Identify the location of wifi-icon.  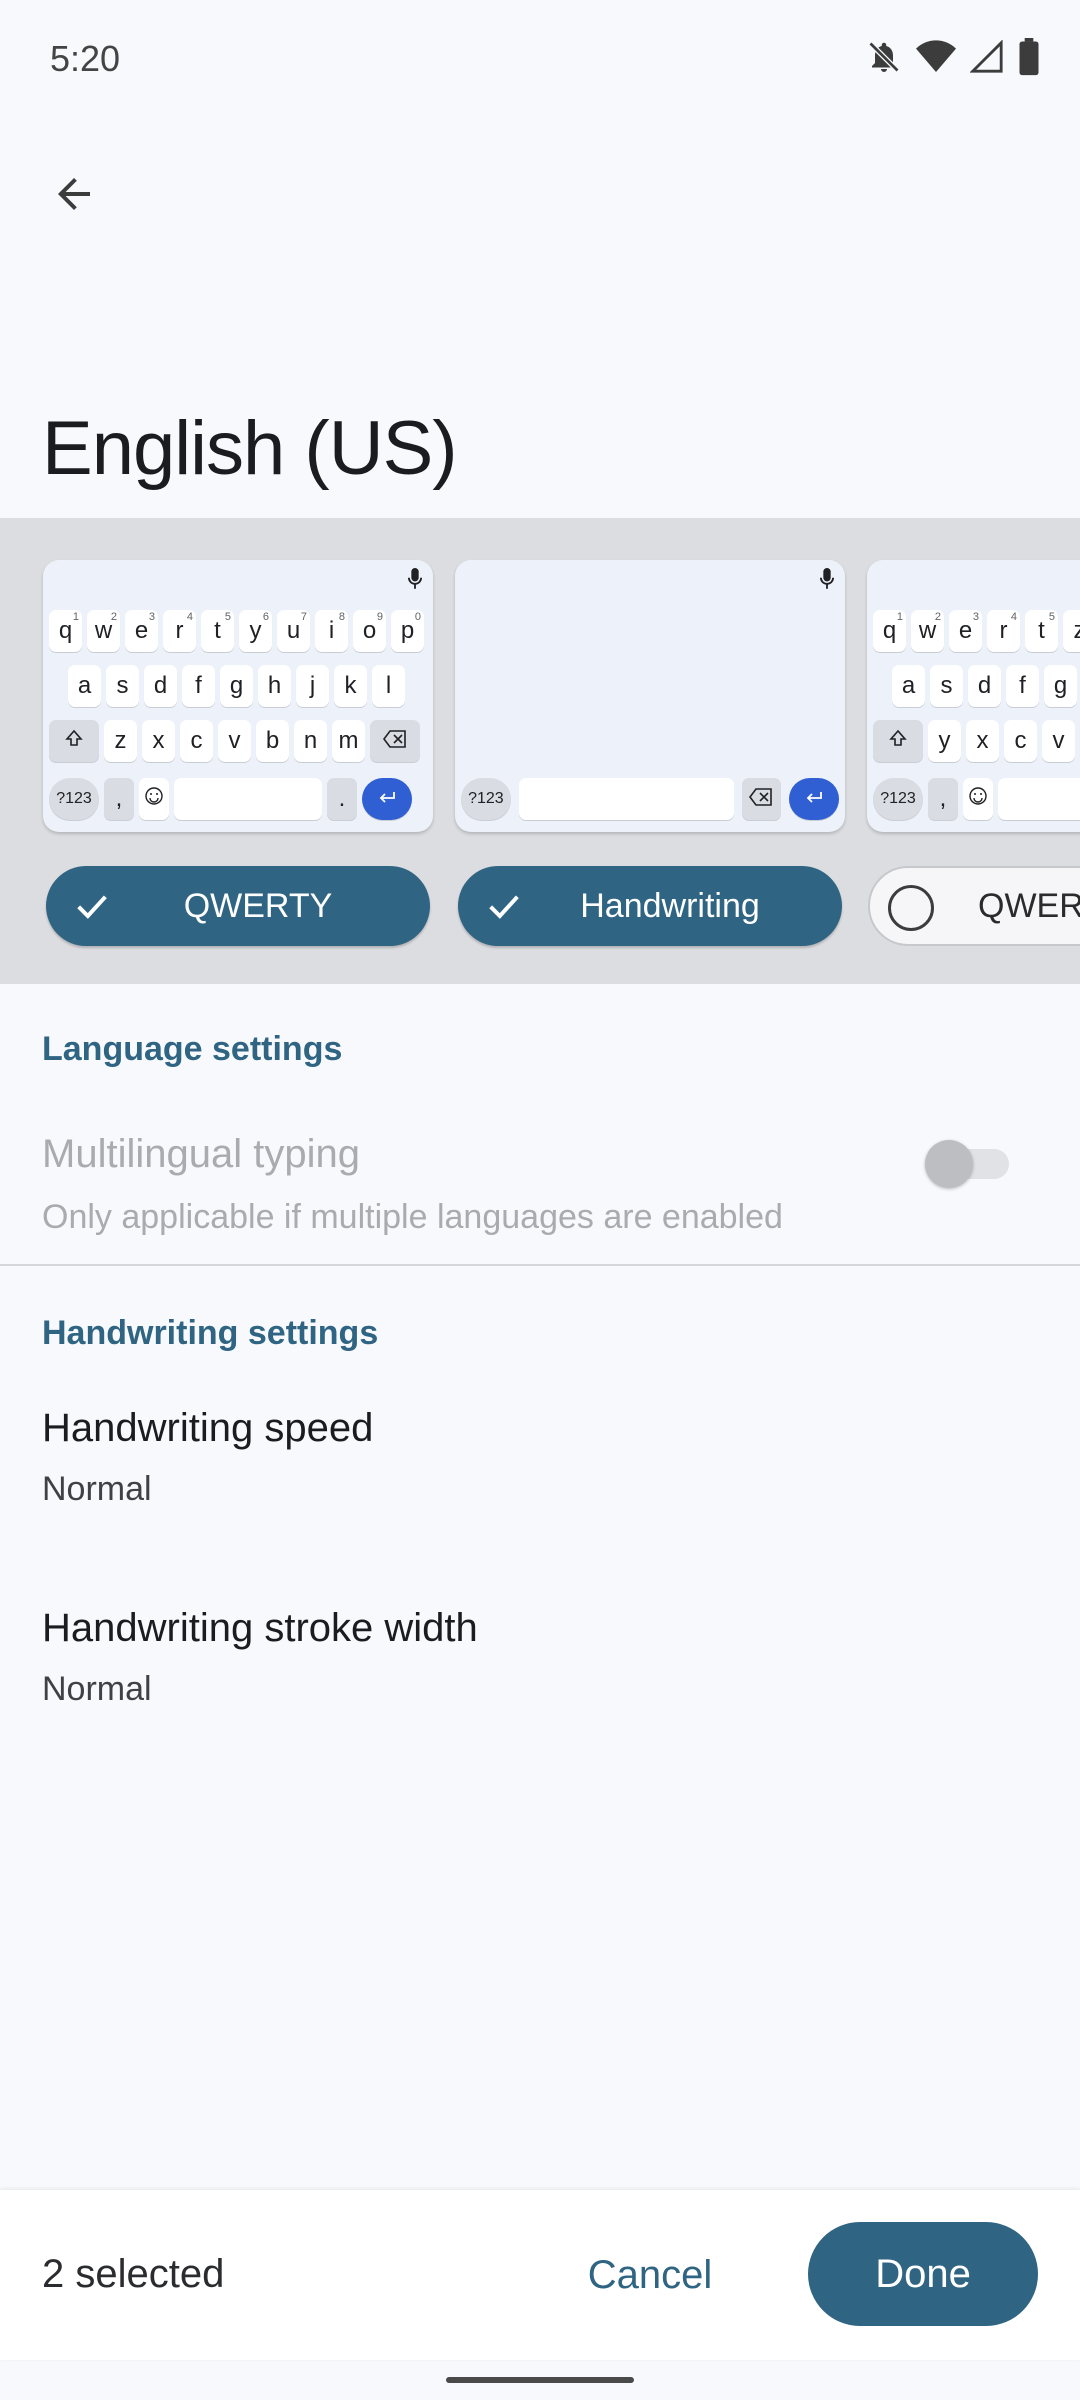
(936, 57).